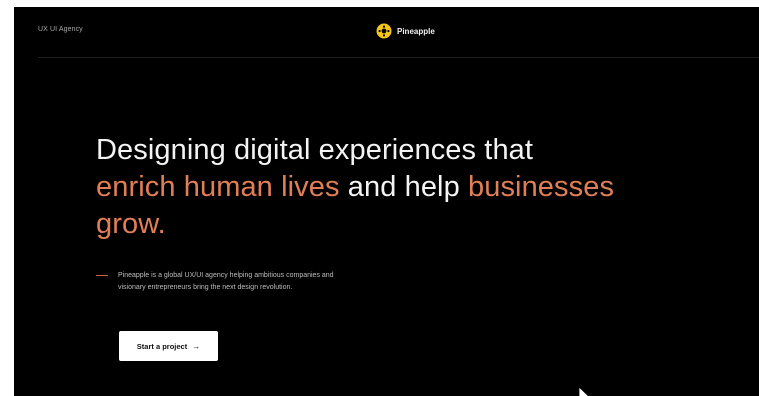 Image resolution: width=759 pixels, height=396 pixels. I want to click on brand-name: Pineapple, so click(416, 31).